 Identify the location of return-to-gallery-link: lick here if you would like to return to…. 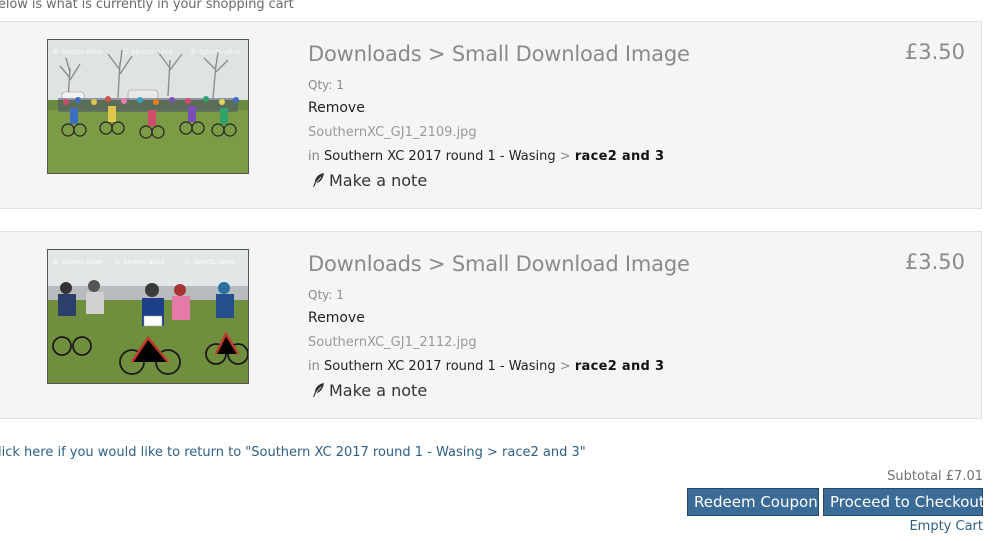
(293, 452).